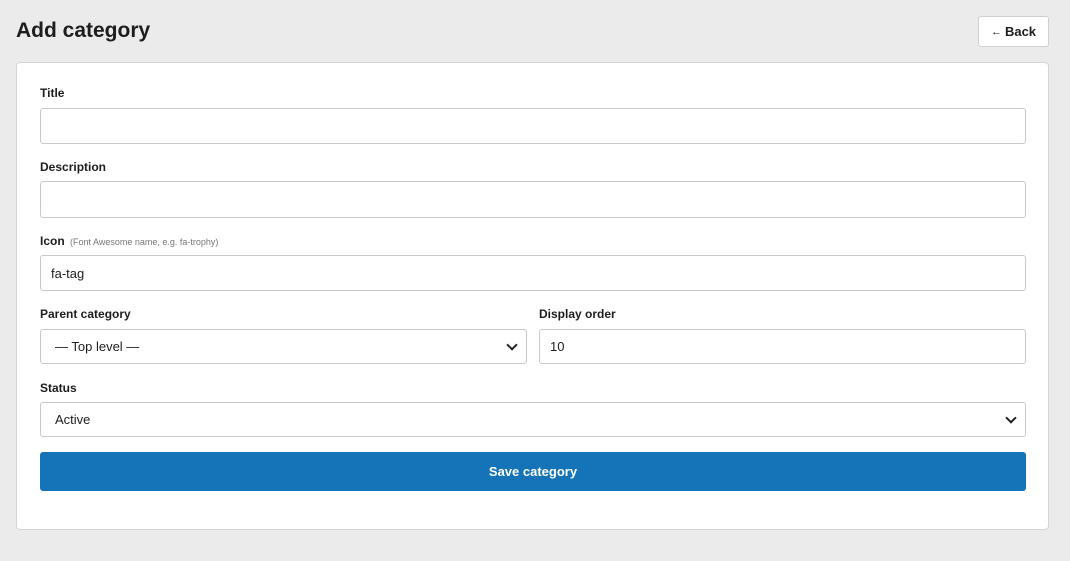 This screenshot has height=561, width=1070. What do you see at coordinates (533, 471) in the screenshot?
I see `save-category-button: Save category` at bounding box center [533, 471].